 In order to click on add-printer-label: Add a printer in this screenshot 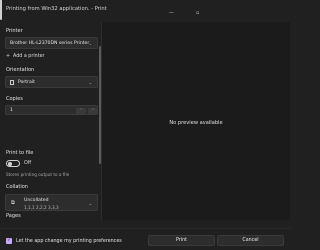, I will do `click(29, 56)`.